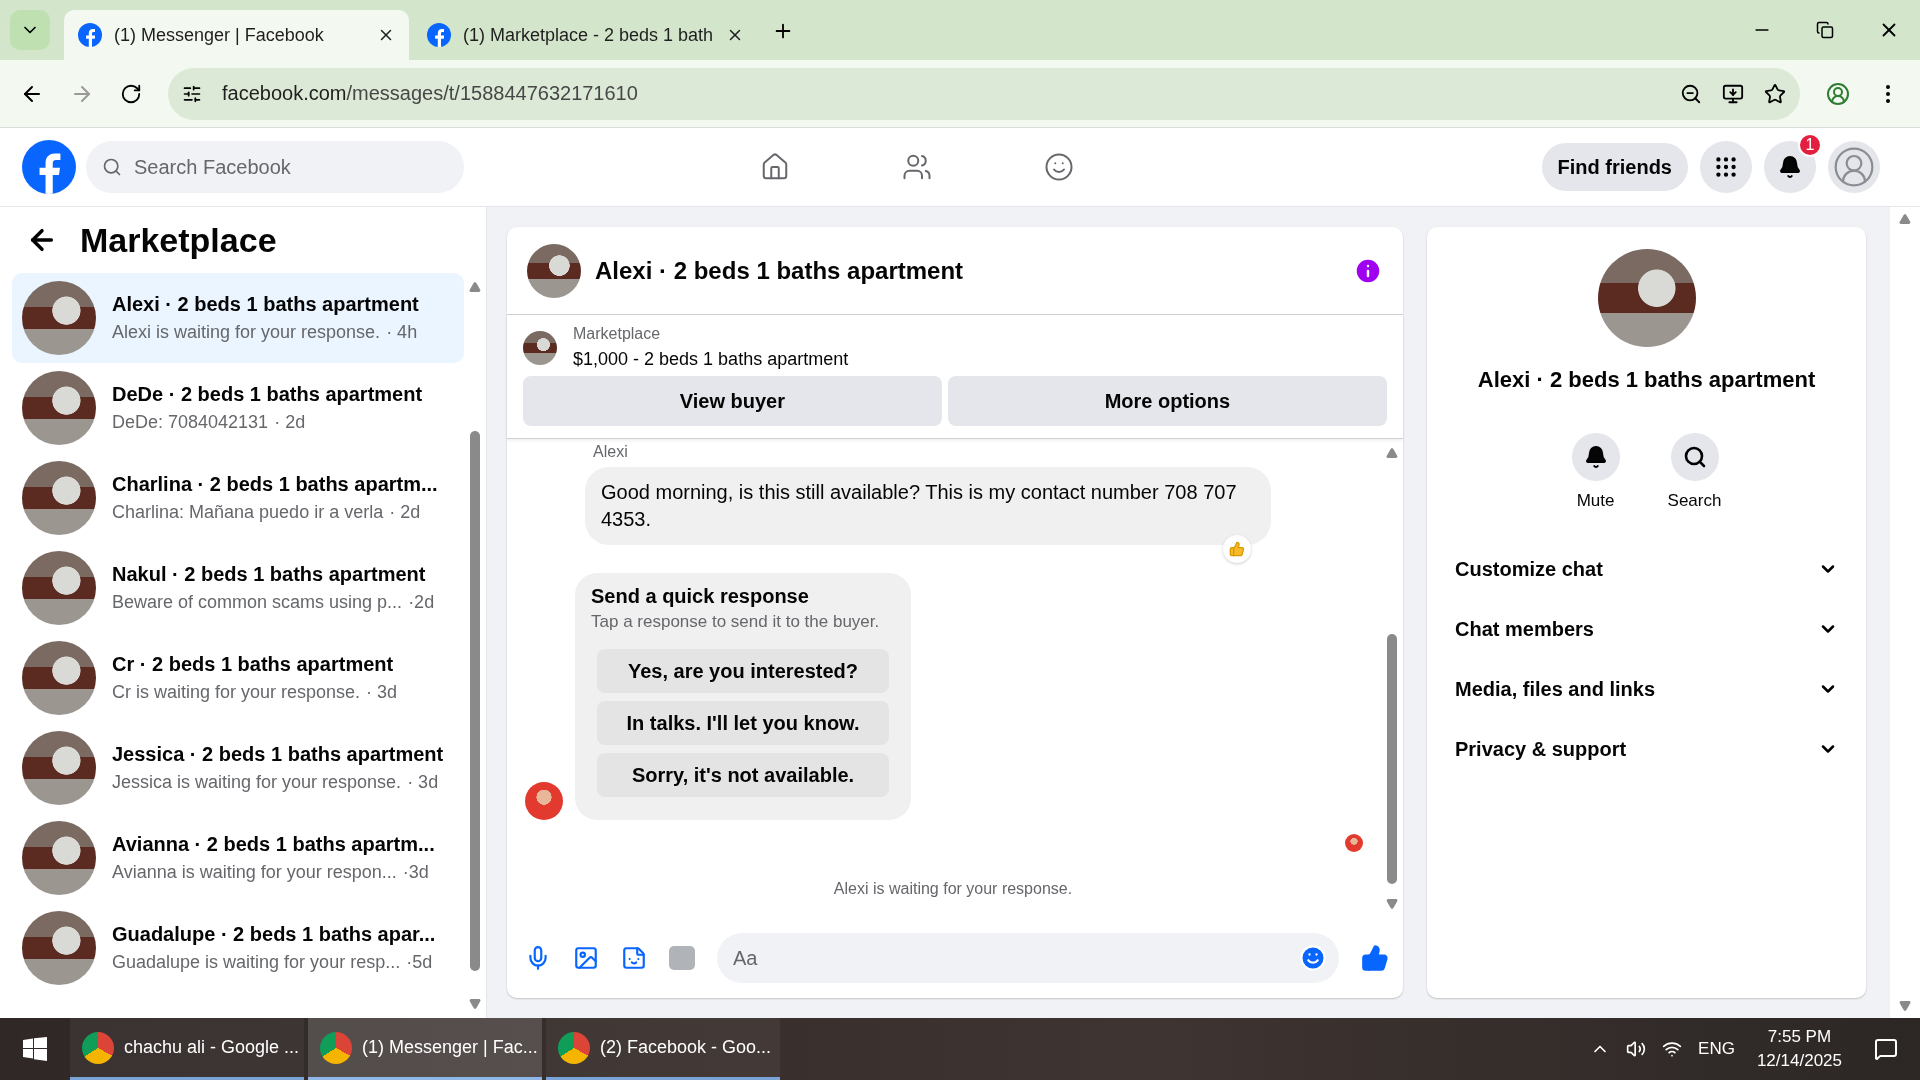 This screenshot has height=1080, width=1920. I want to click on bell-icon, so click(1595, 457).